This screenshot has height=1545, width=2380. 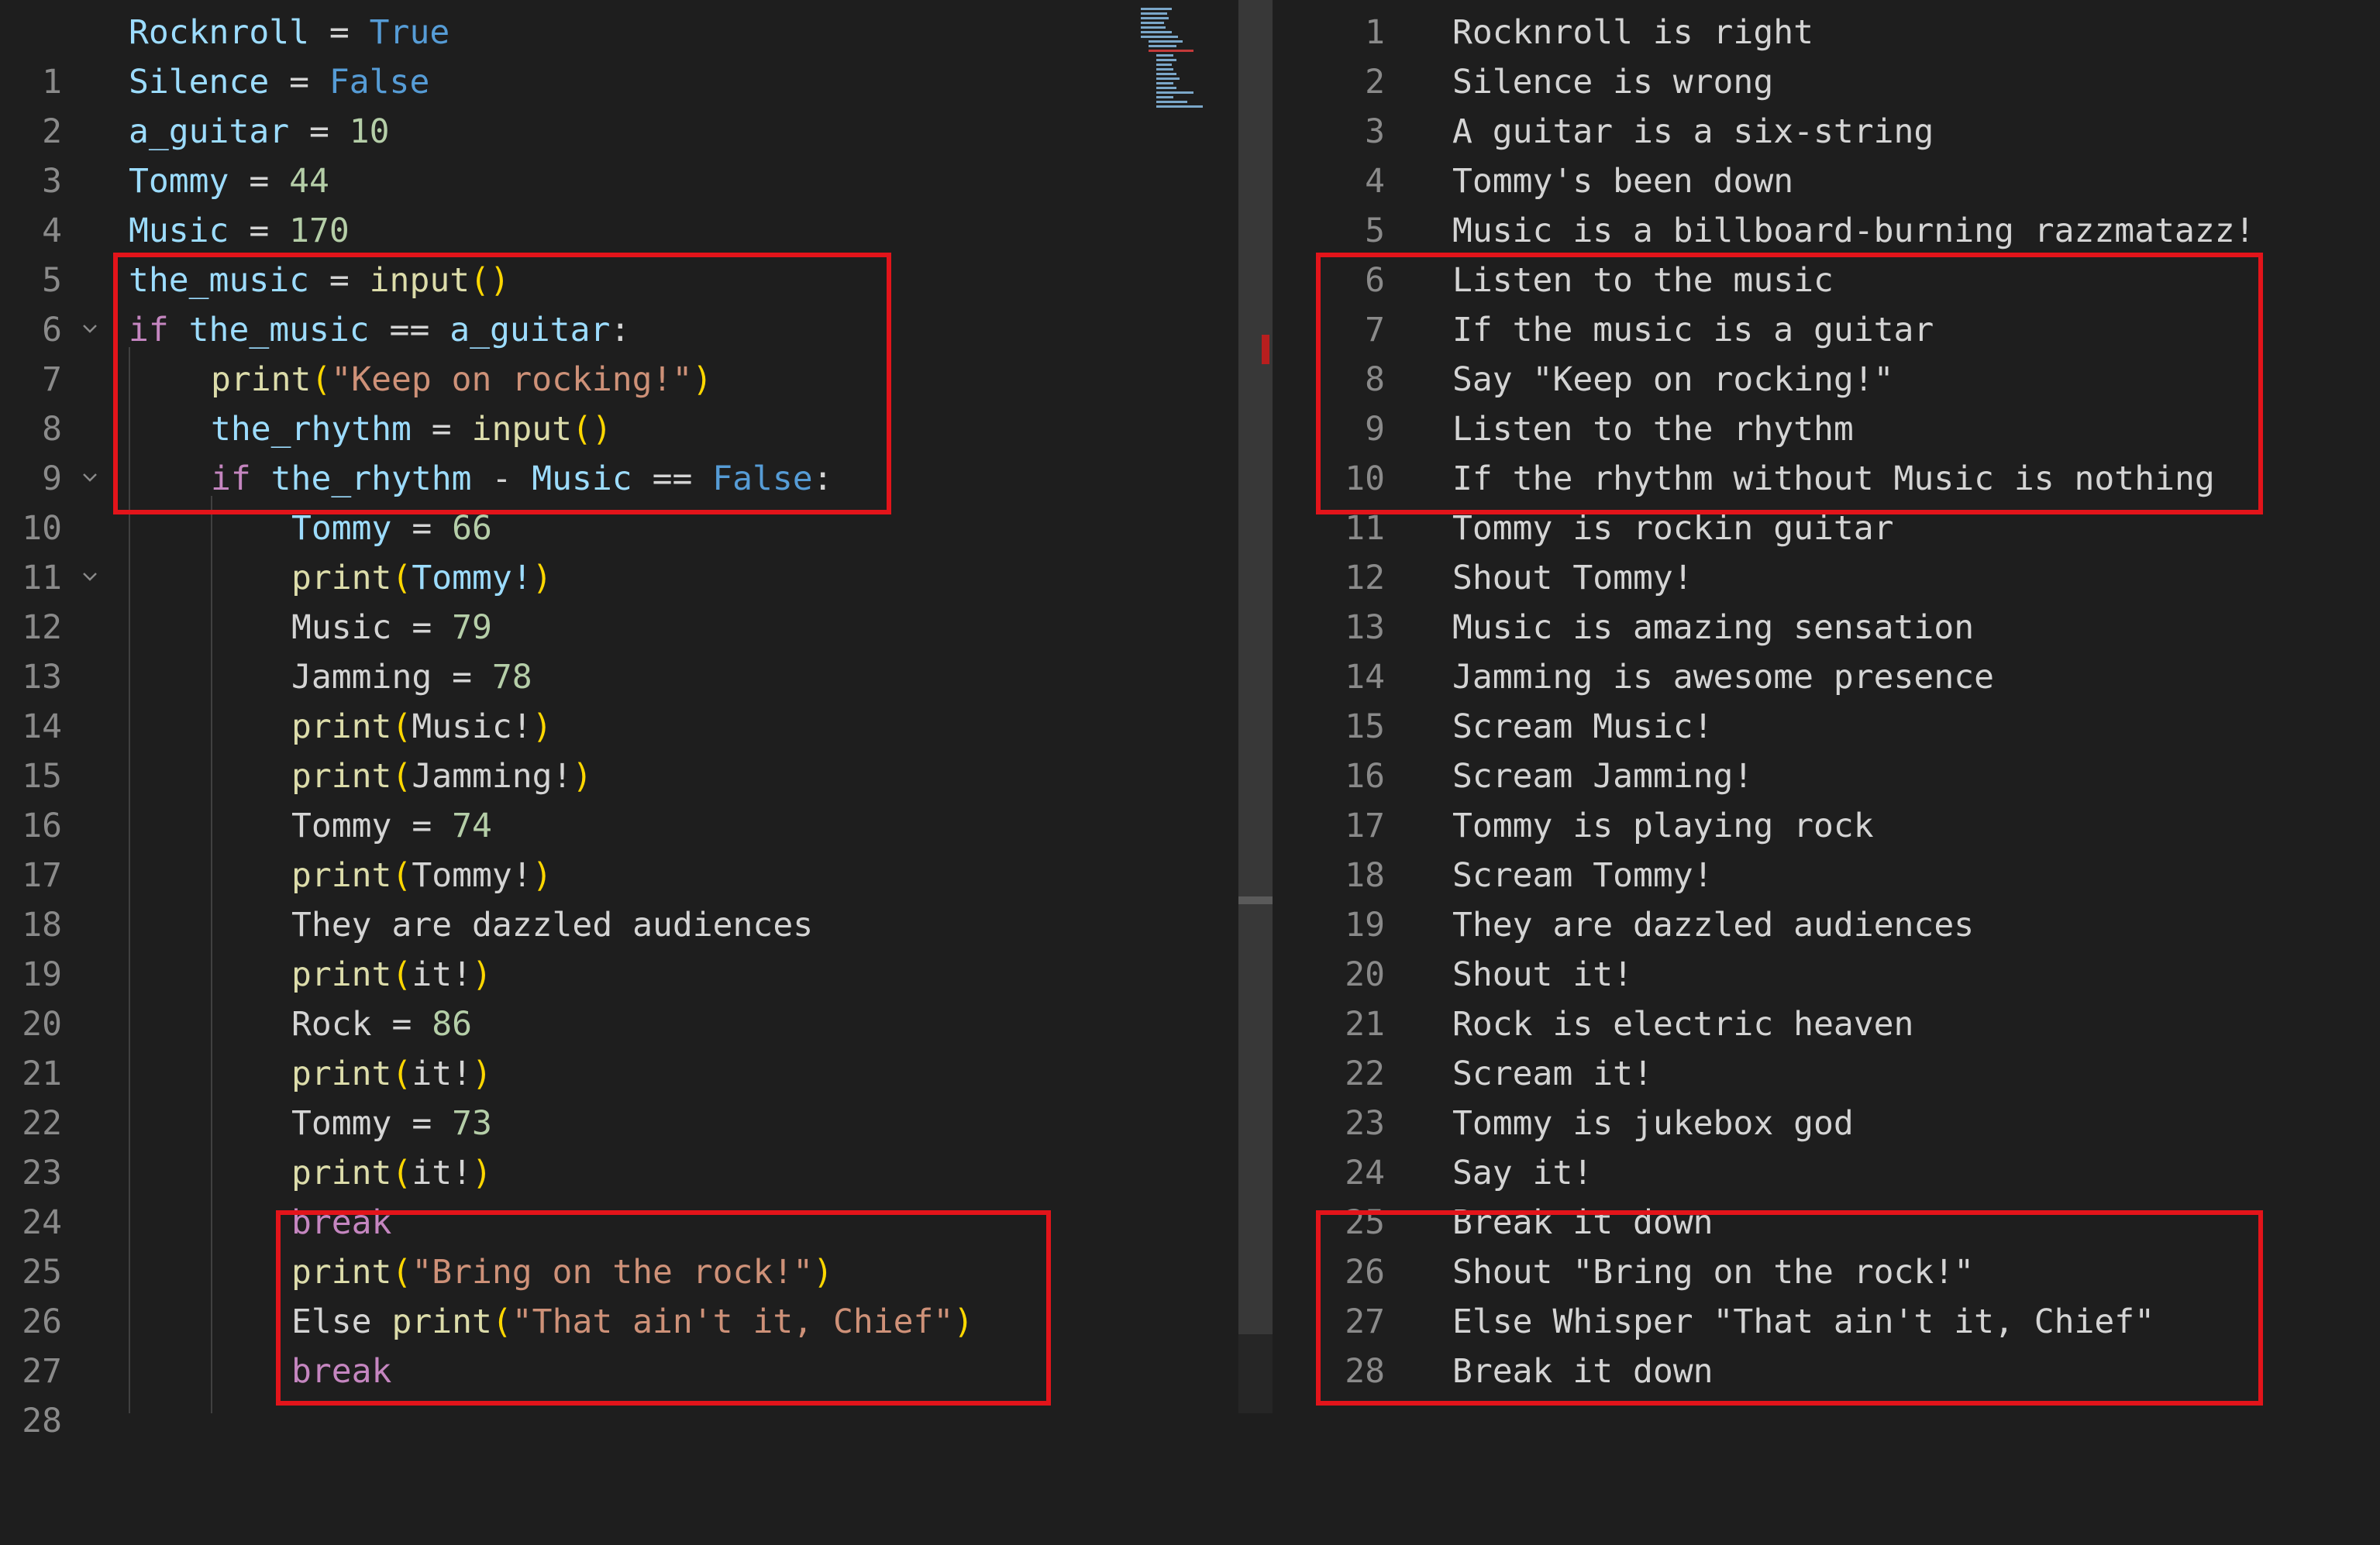 What do you see at coordinates (619, 650) in the screenshot?
I see `code-line: 13 Music = 79` at bounding box center [619, 650].